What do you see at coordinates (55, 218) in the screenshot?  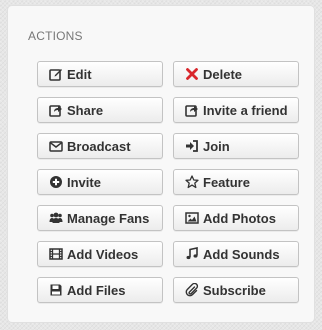 I see `users-icon` at bounding box center [55, 218].